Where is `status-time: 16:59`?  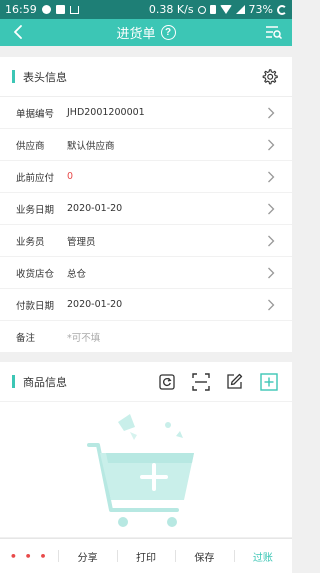 status-time: 16:59 is located at coordinates (21, 9).